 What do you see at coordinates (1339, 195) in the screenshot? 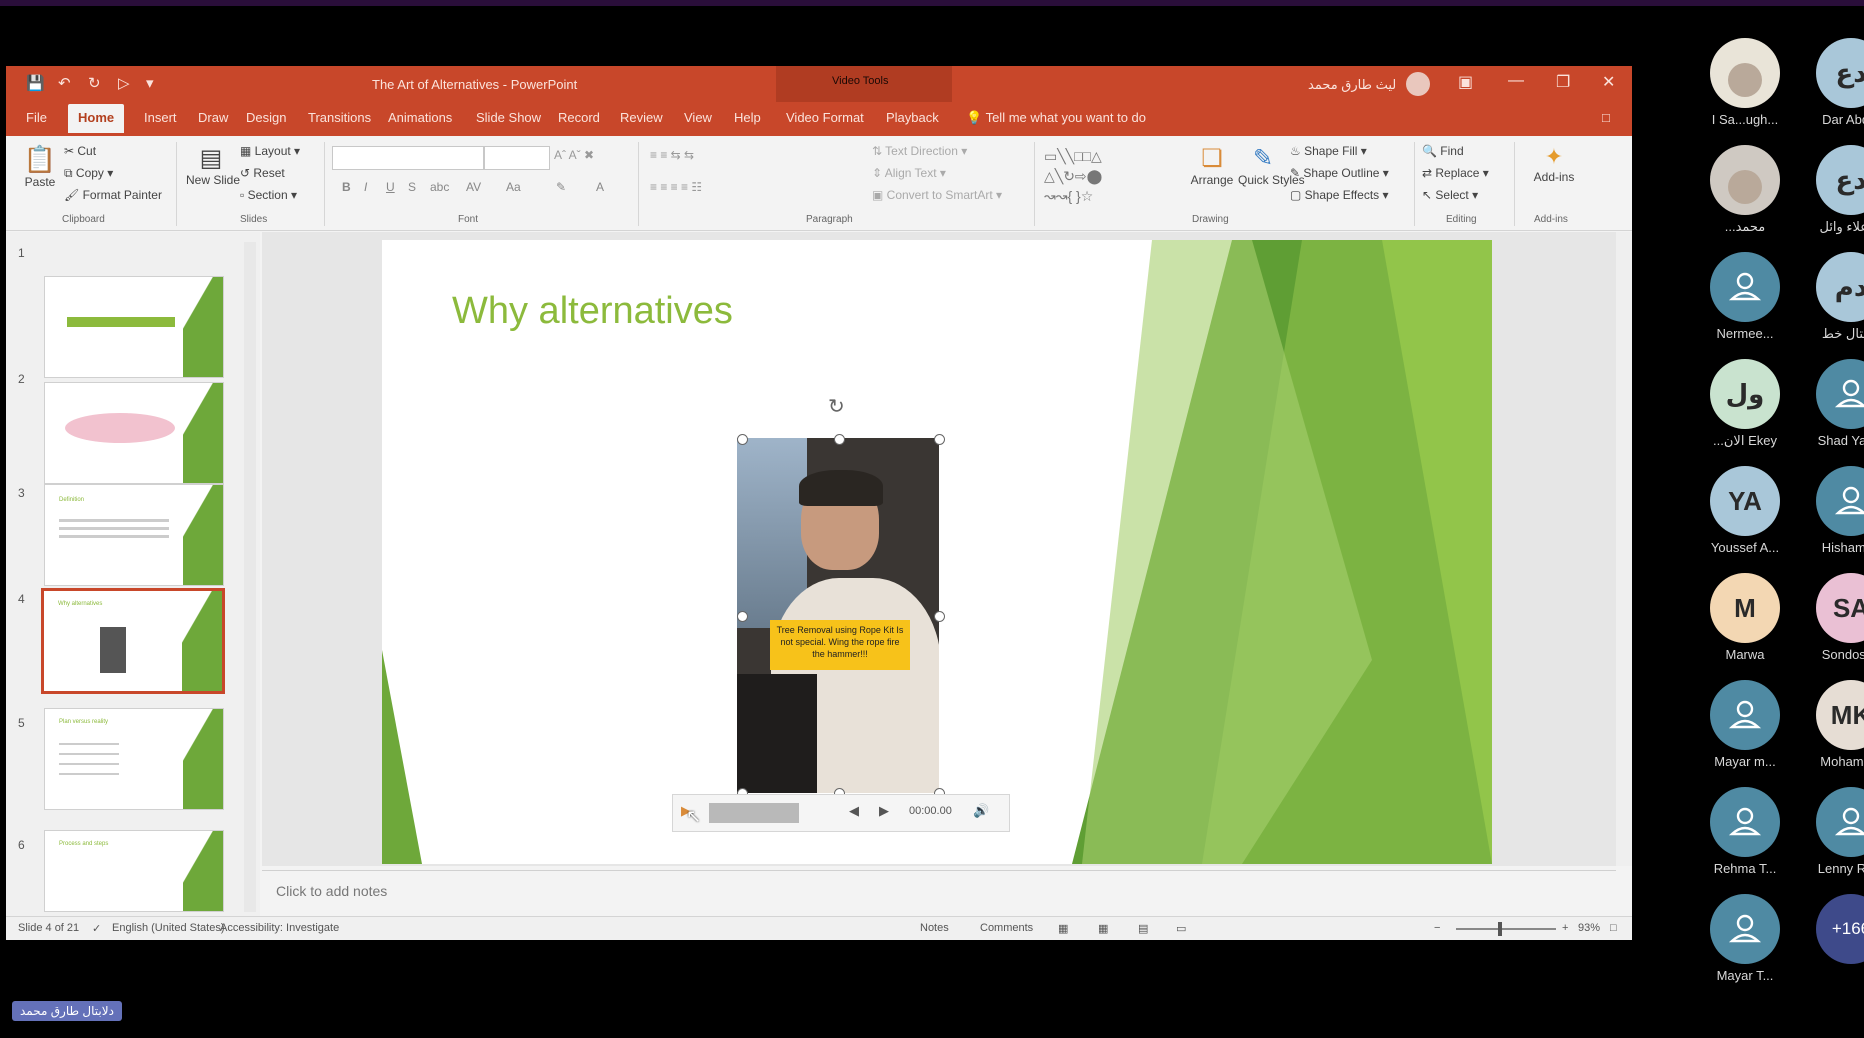
I see `shape-effects-button: ▢ Shape Effects ▾` at bounding box center [1339, 195].